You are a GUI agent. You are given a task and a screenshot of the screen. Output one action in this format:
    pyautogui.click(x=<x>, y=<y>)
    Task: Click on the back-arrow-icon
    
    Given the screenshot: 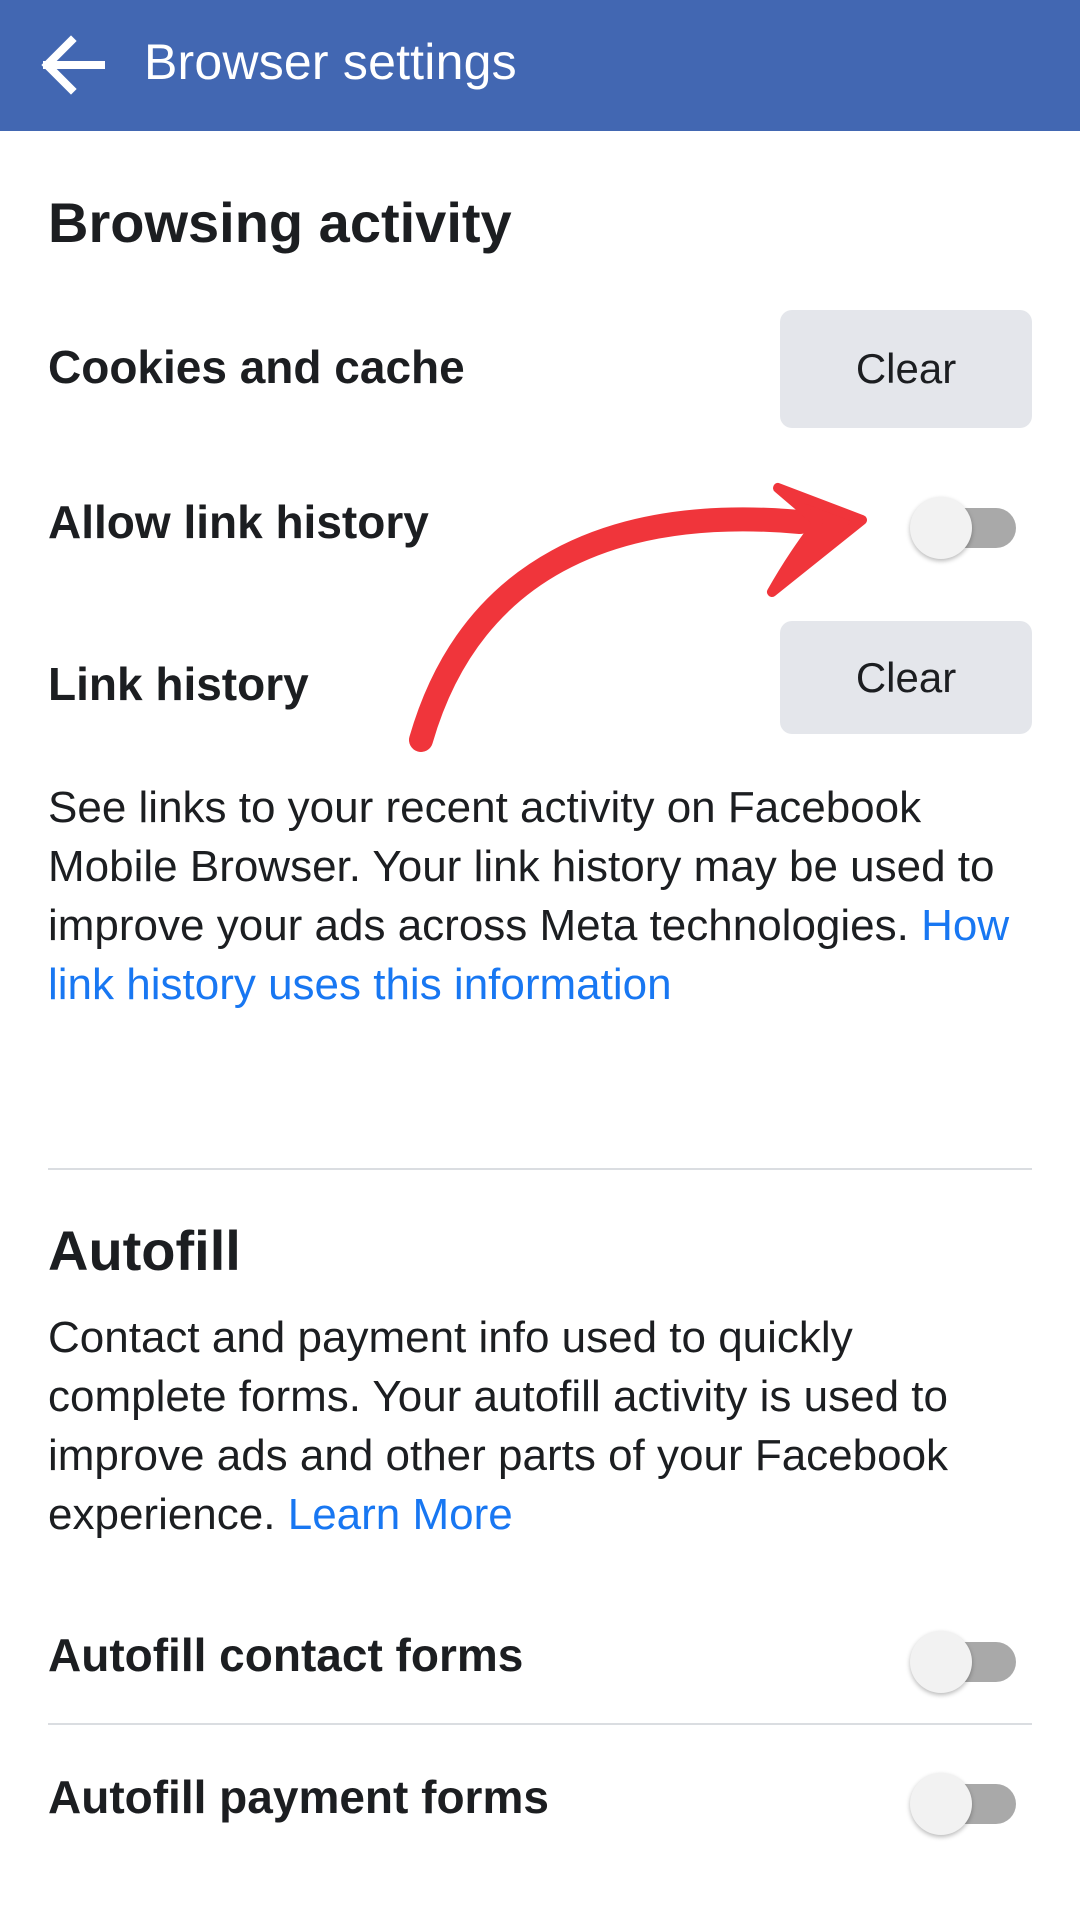 What is the action you would take?
    pyautogui.click(x=73, y=65)
    